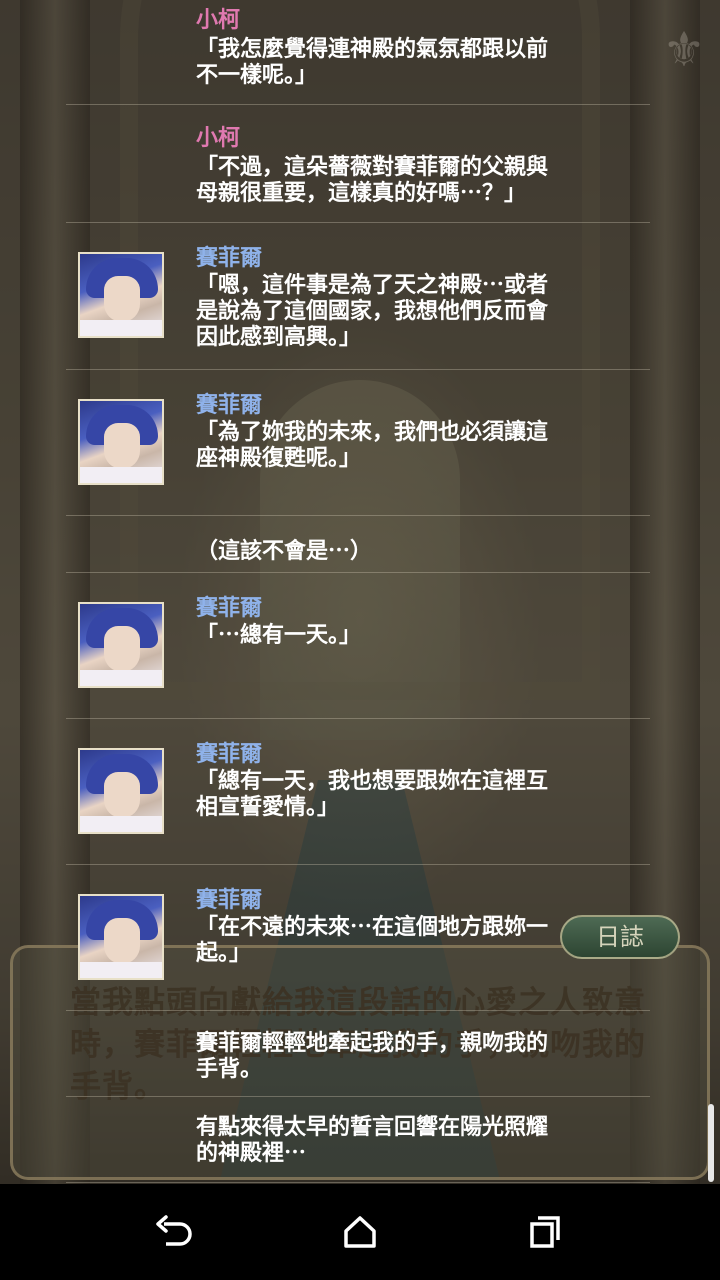 This screenshot has height=1280, width=720. What do you see at coordinates (372, 1140) in the screenshot?
I see `narration-text: 有點來得太早的誓言回響在陽光照耀 的神殿裡⋯` at bounding box center [372, 1140].